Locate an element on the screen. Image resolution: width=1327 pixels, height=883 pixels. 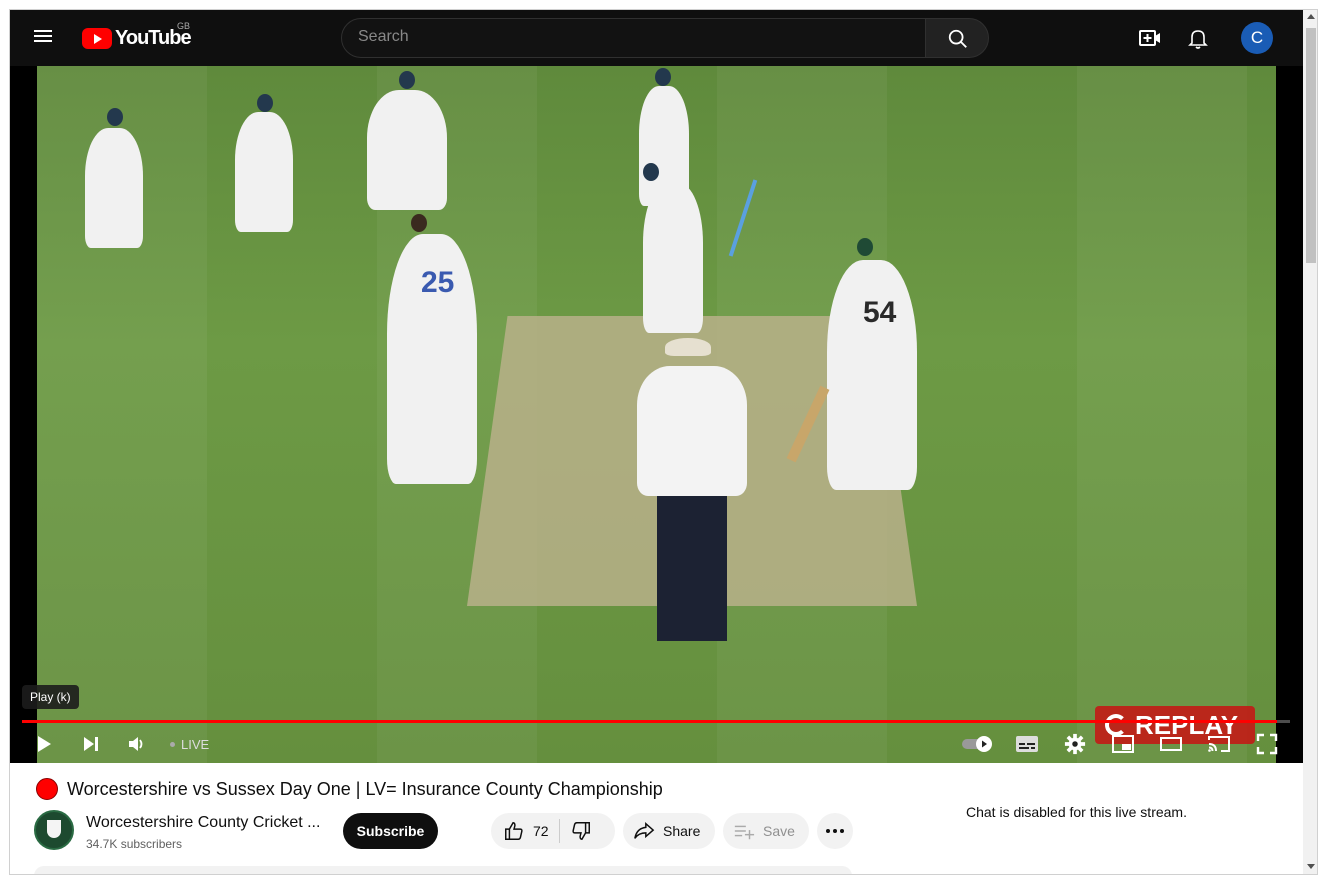
next-button is located at coordinates (91, 744).